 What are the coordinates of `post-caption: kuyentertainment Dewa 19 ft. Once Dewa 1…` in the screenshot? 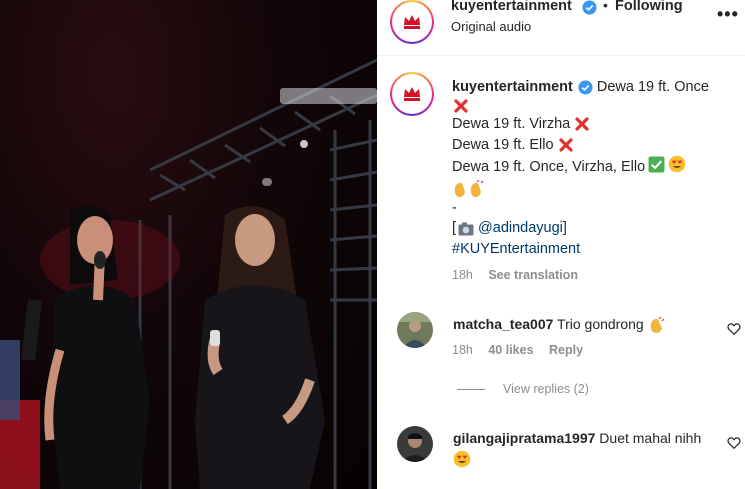 It's located at (597, 168).